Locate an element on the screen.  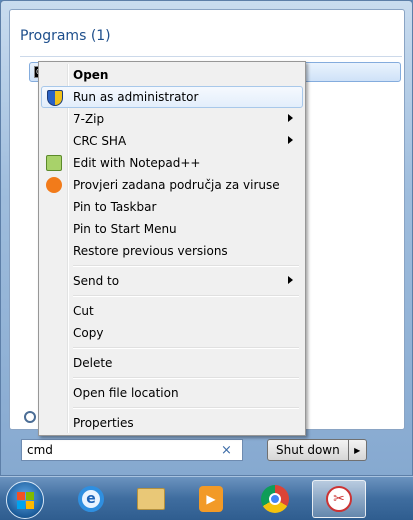
menu-item-crc-sha: CRC SHA is located at coordinates (172, 141).